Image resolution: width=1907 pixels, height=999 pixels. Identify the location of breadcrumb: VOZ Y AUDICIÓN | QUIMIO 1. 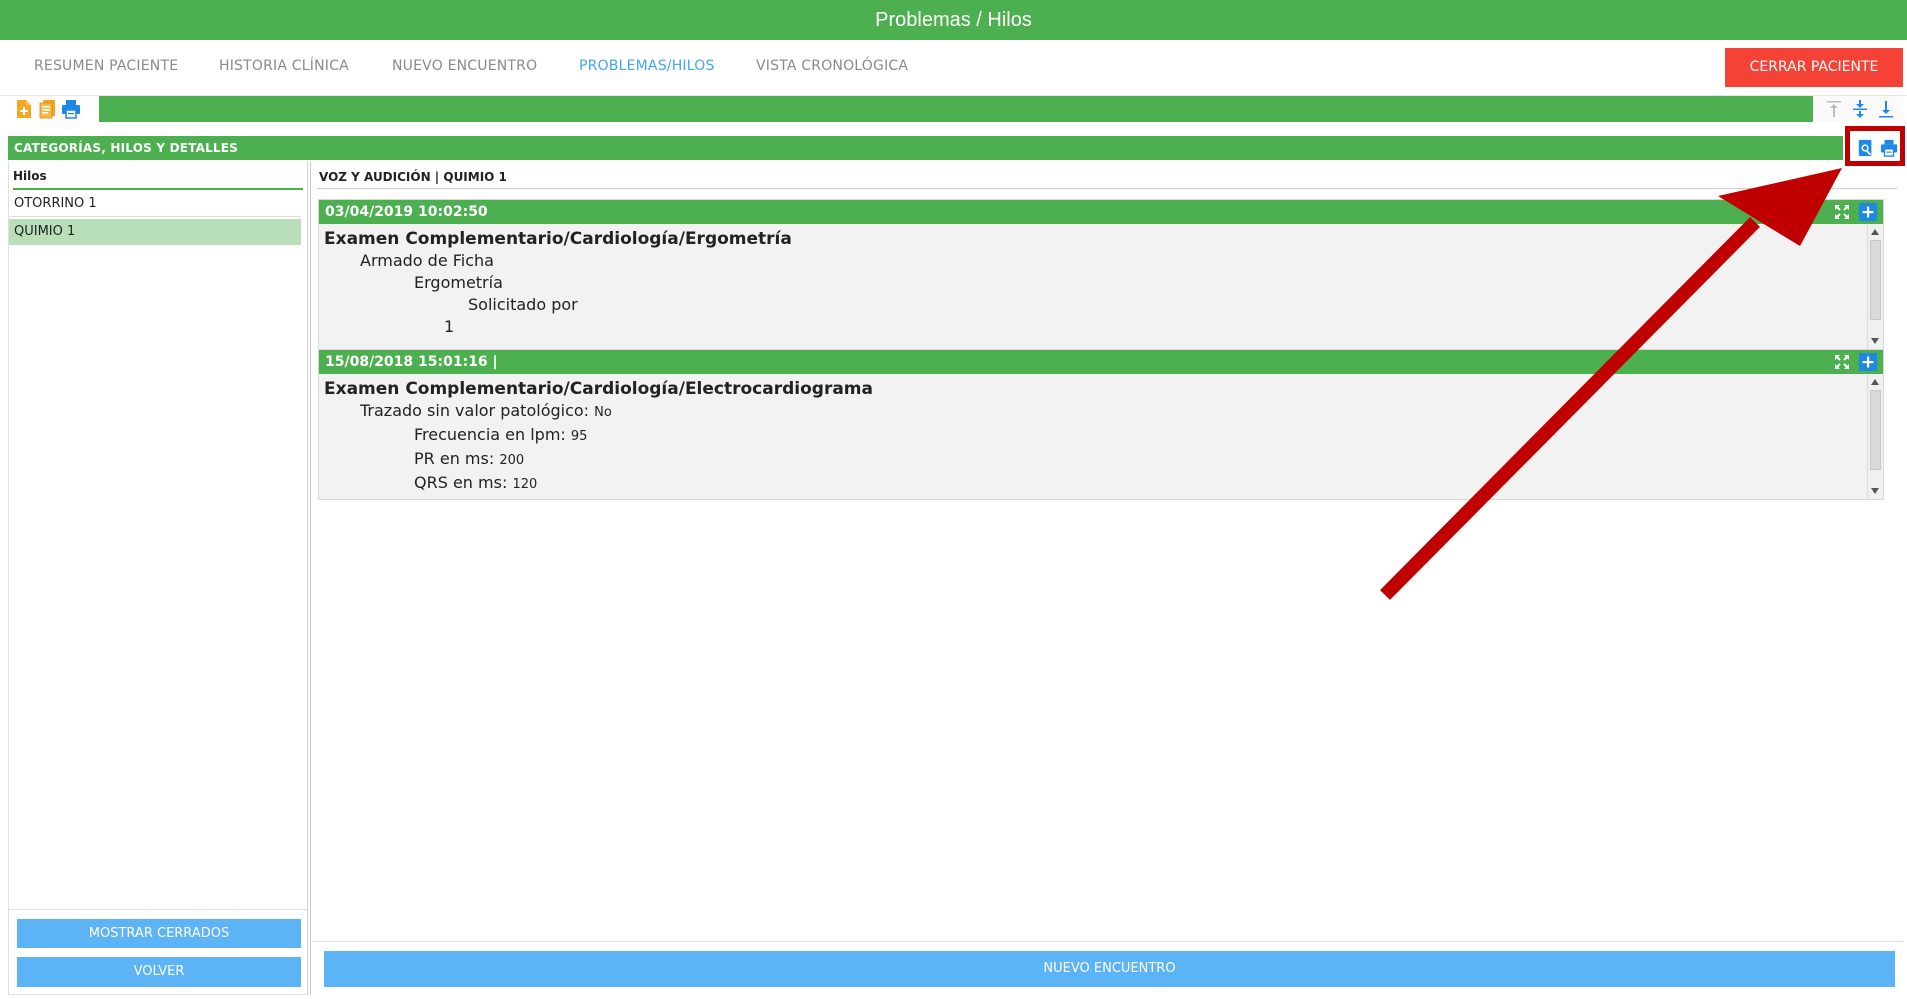
(413, 177).